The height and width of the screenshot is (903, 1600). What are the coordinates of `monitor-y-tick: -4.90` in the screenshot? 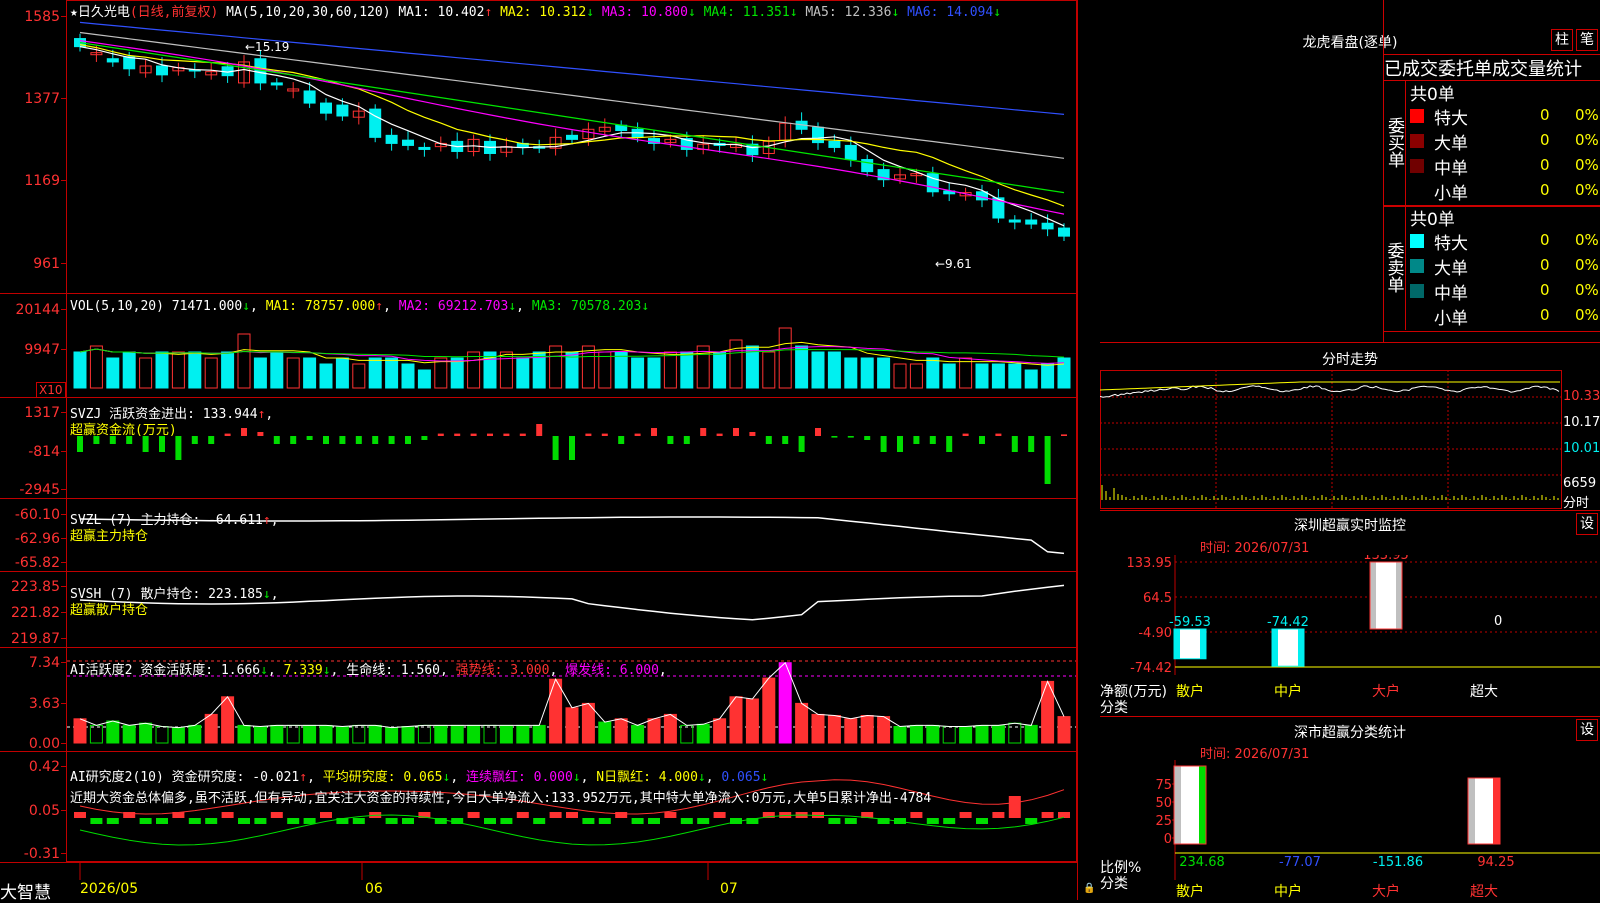 It's located at (1155, 633).